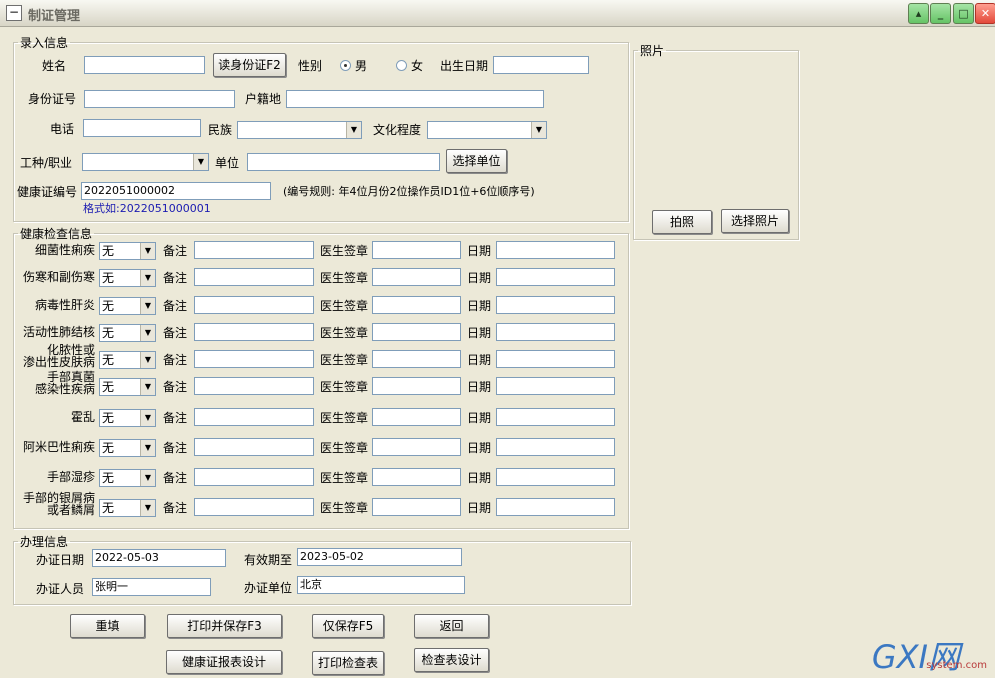 The width and height of the screenshot is (995, 678). What do you see at coordinates (918, 13) in the screenshot?
I see `restore-icon: ▴` at bounding box center [918, 13].